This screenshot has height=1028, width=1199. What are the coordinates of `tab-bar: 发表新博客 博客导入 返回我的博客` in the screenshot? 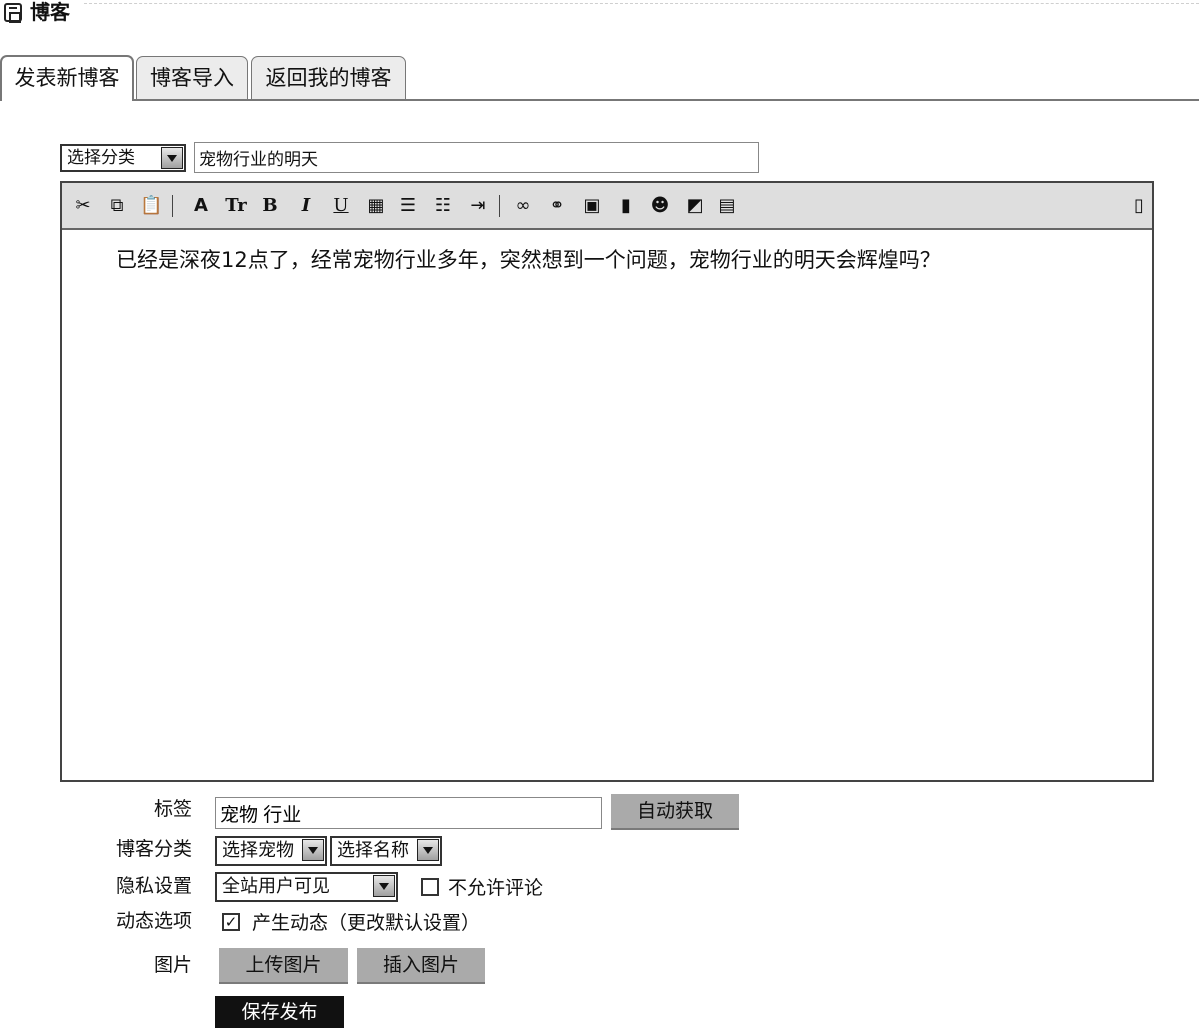 It's located at (599, 78).